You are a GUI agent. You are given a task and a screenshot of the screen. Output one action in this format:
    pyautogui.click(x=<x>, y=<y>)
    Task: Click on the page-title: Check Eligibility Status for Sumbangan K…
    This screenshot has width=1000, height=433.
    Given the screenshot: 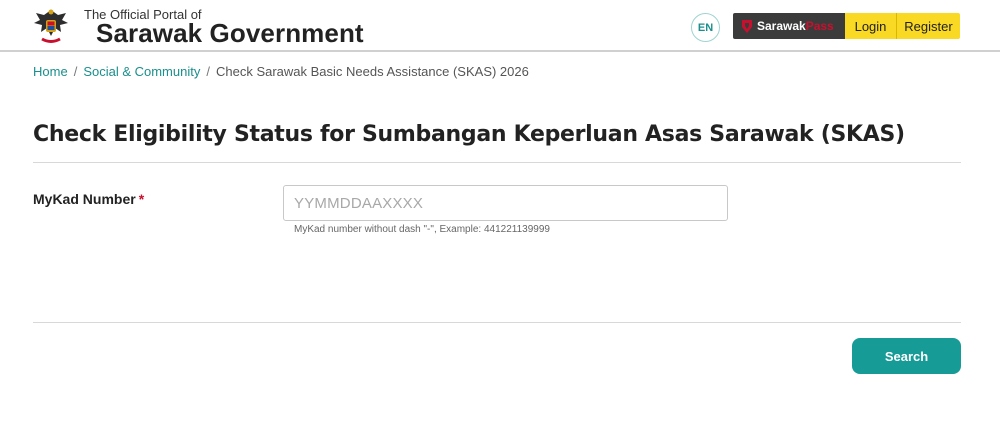 What is the action you would take?
    pyautogui.click(x=469, y=134)
    